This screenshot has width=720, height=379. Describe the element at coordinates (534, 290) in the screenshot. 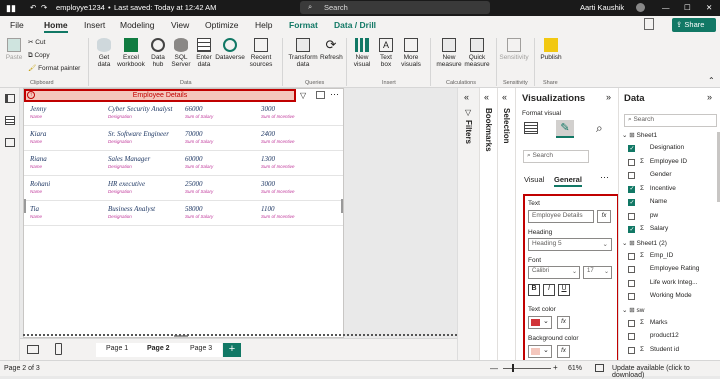

I see `bold-button: B` at that location.